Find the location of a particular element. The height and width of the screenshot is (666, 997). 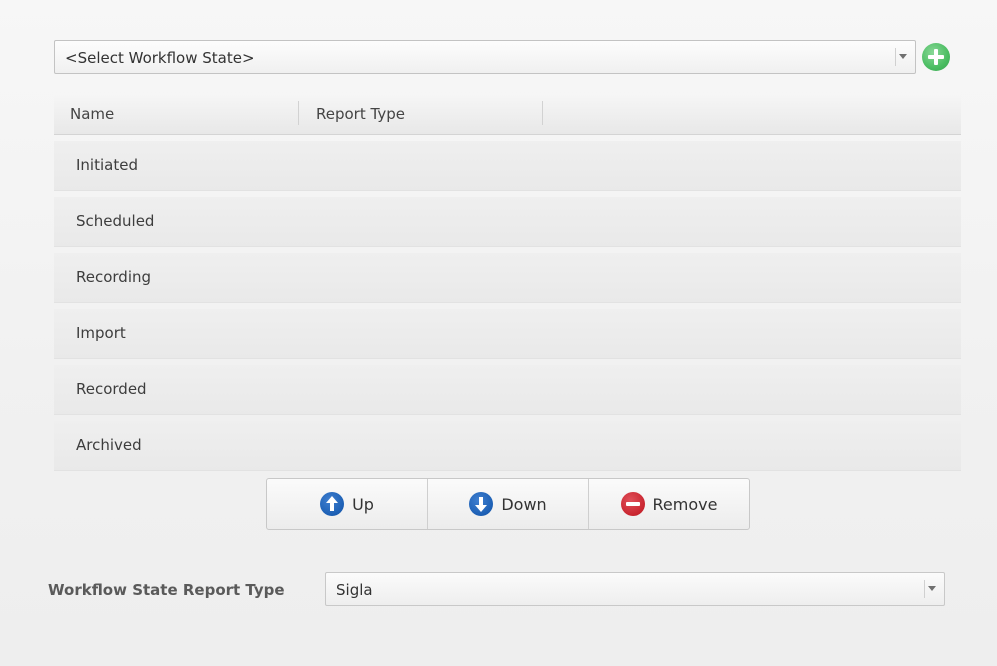

workflow-state-select: <Select Workflow State> is located at coordinates (485, 57).